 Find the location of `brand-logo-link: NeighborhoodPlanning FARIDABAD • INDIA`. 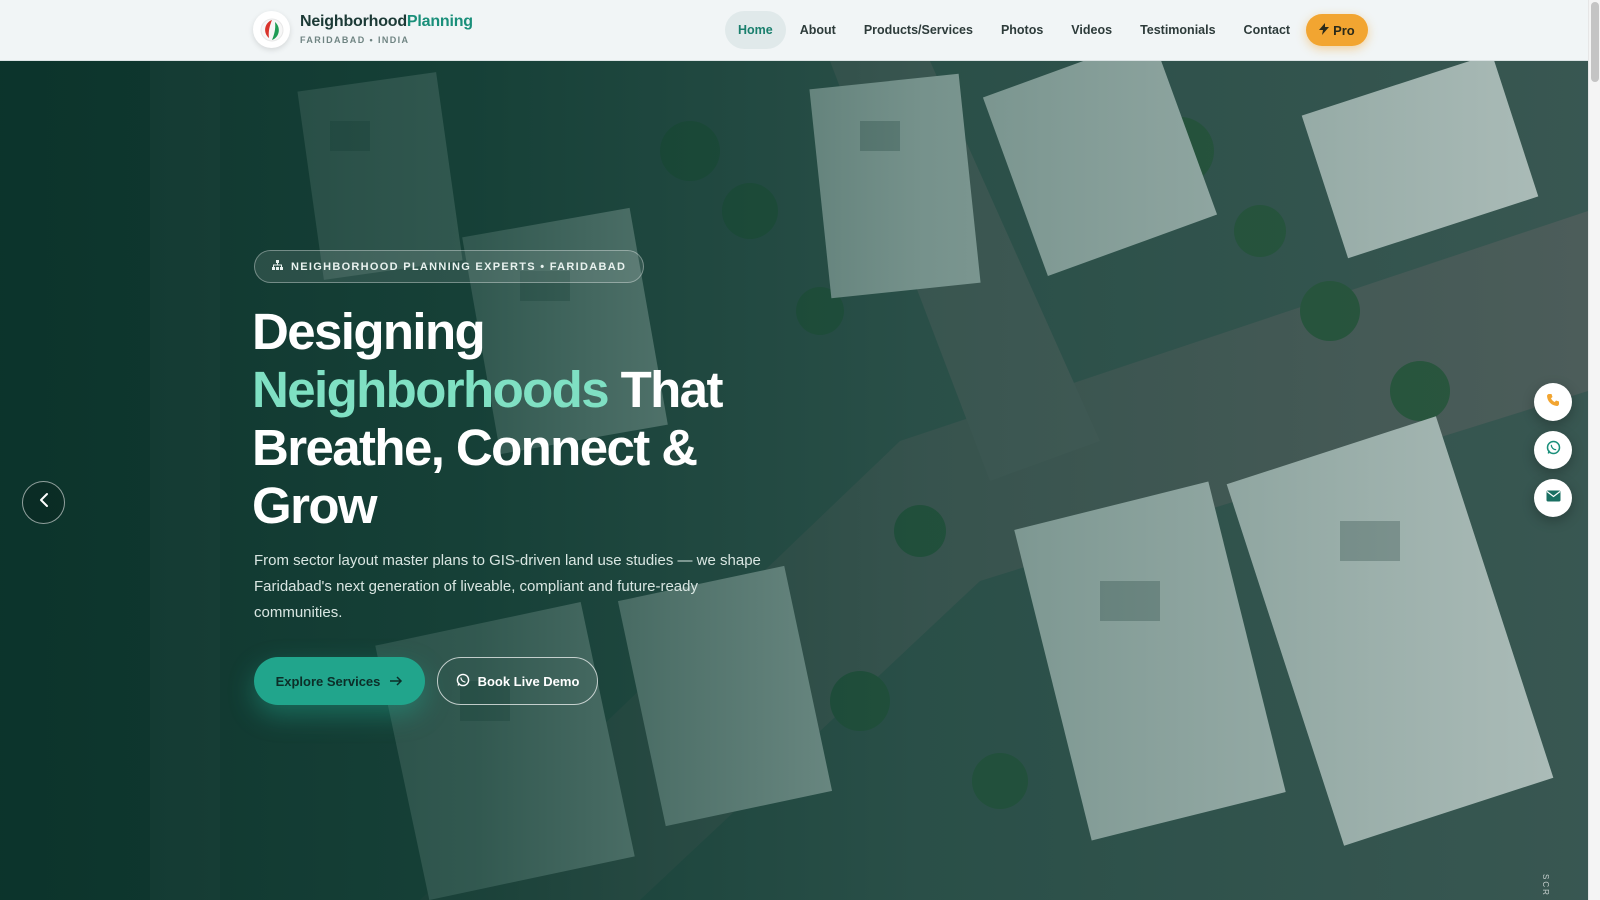

brand-logo-link: NeighborhoodPlanning FARIDABAD • INDIA is located at coordinates (363, 29).